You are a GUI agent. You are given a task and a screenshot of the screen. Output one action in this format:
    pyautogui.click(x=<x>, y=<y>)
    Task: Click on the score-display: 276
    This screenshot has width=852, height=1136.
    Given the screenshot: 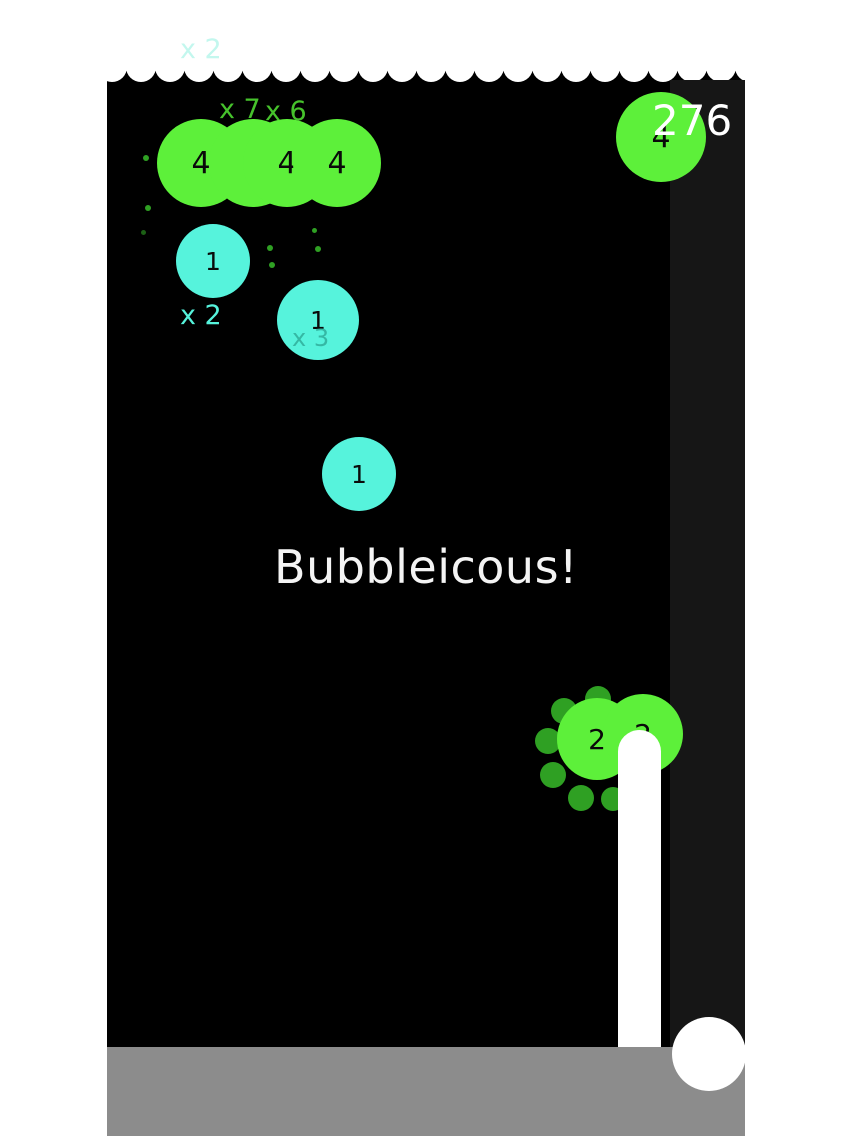 What is the action you would take?
    pyautogui.click(x=692, y=120)
    